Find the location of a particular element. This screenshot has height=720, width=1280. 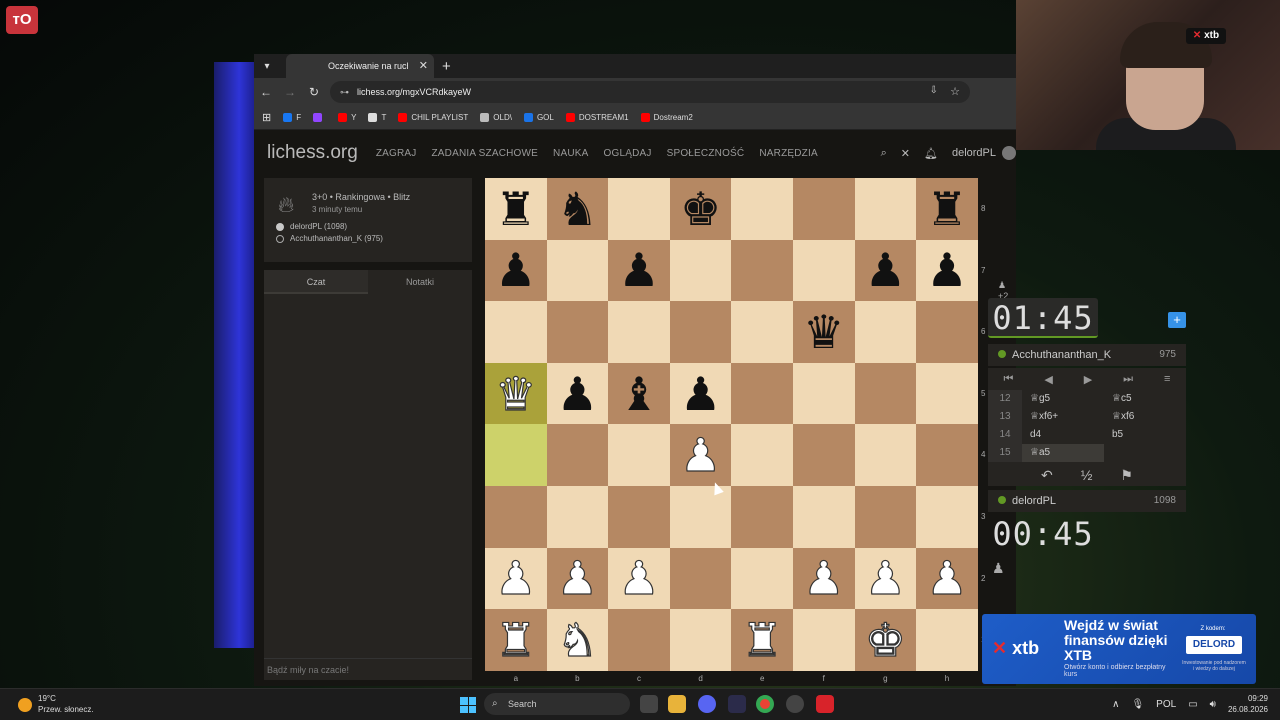

file-explorer-icon is located at coordinates (677, 704).